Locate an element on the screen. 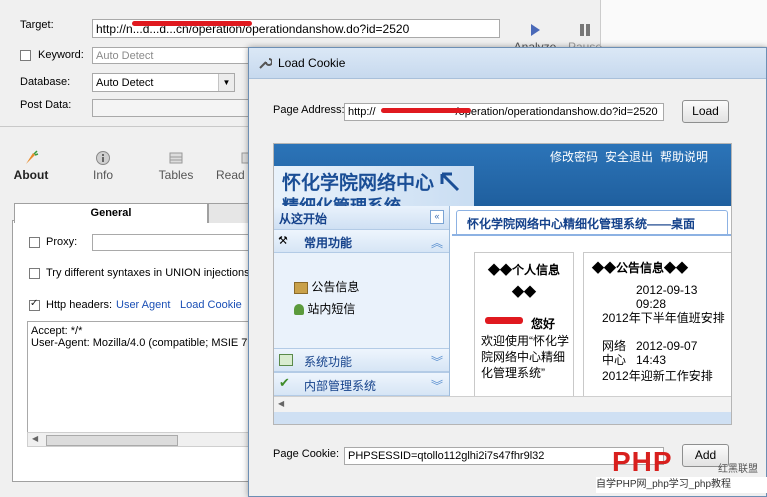 The height and width of the screenshot is (497, 767). proxy-input is located at coordinates (171, 242).